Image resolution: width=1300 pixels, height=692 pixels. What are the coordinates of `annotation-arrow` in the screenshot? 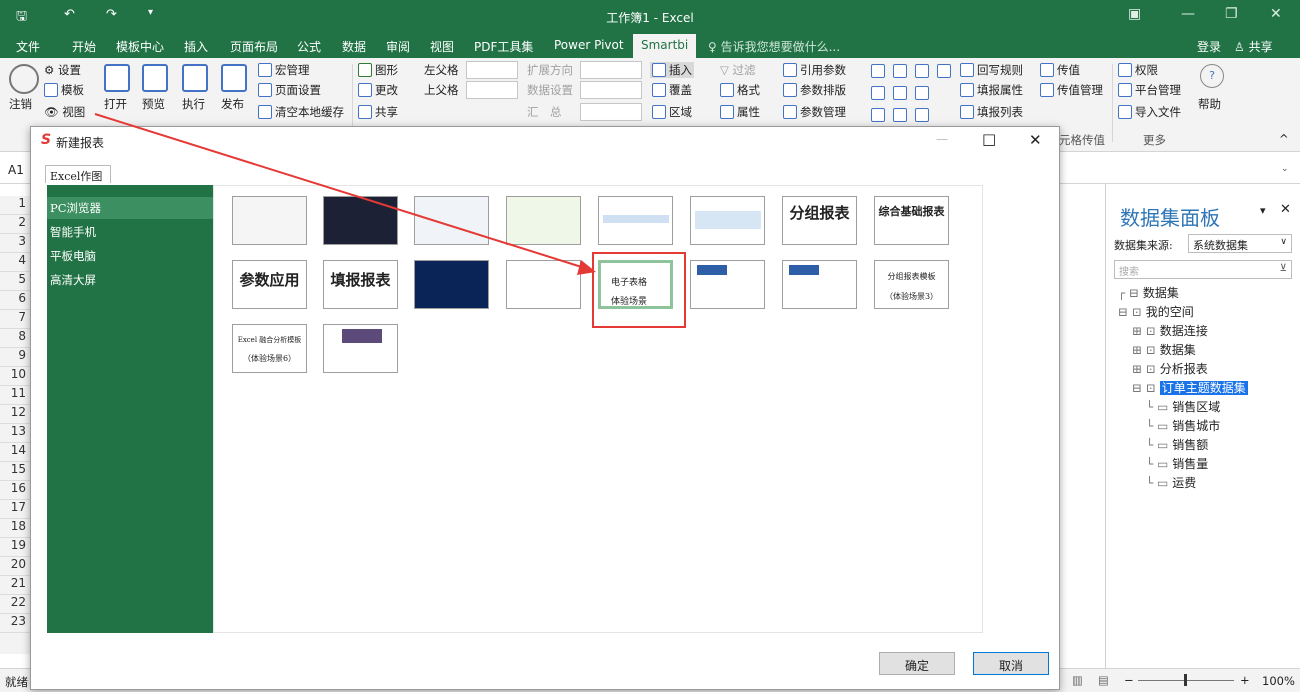 It's located at (345, 194).